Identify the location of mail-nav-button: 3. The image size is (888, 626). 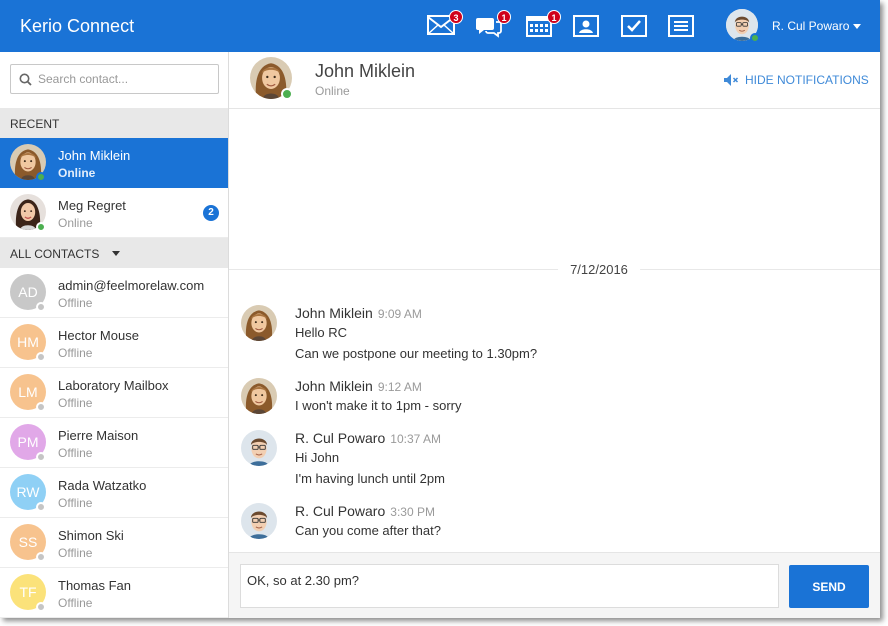
(444, 25).